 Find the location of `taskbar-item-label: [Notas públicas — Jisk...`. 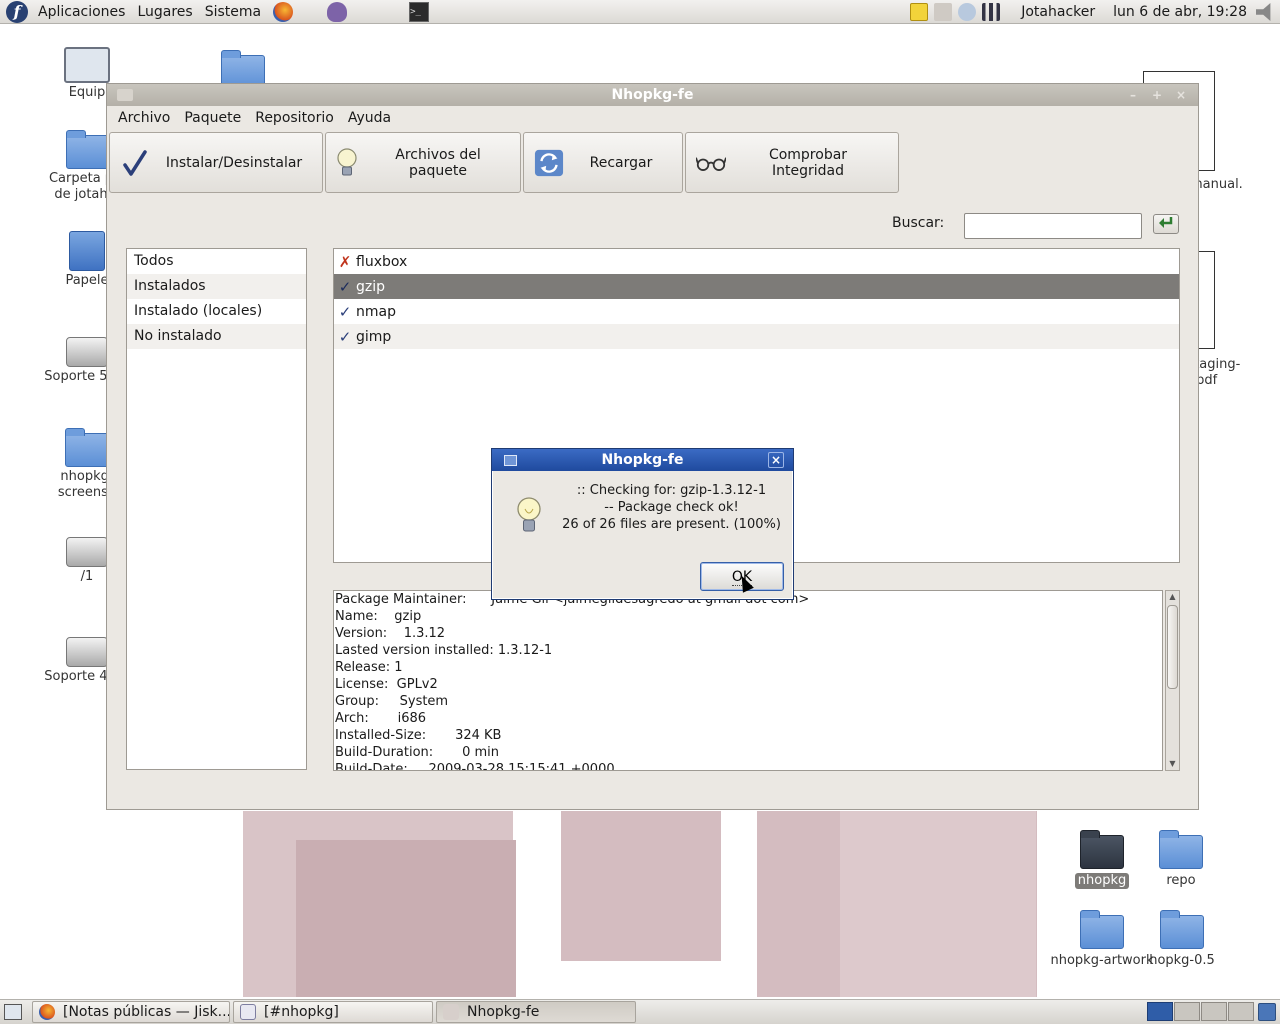

taskbar-item-label: [Notas públicas — Jisk... is located at coordinates (146, 1012).